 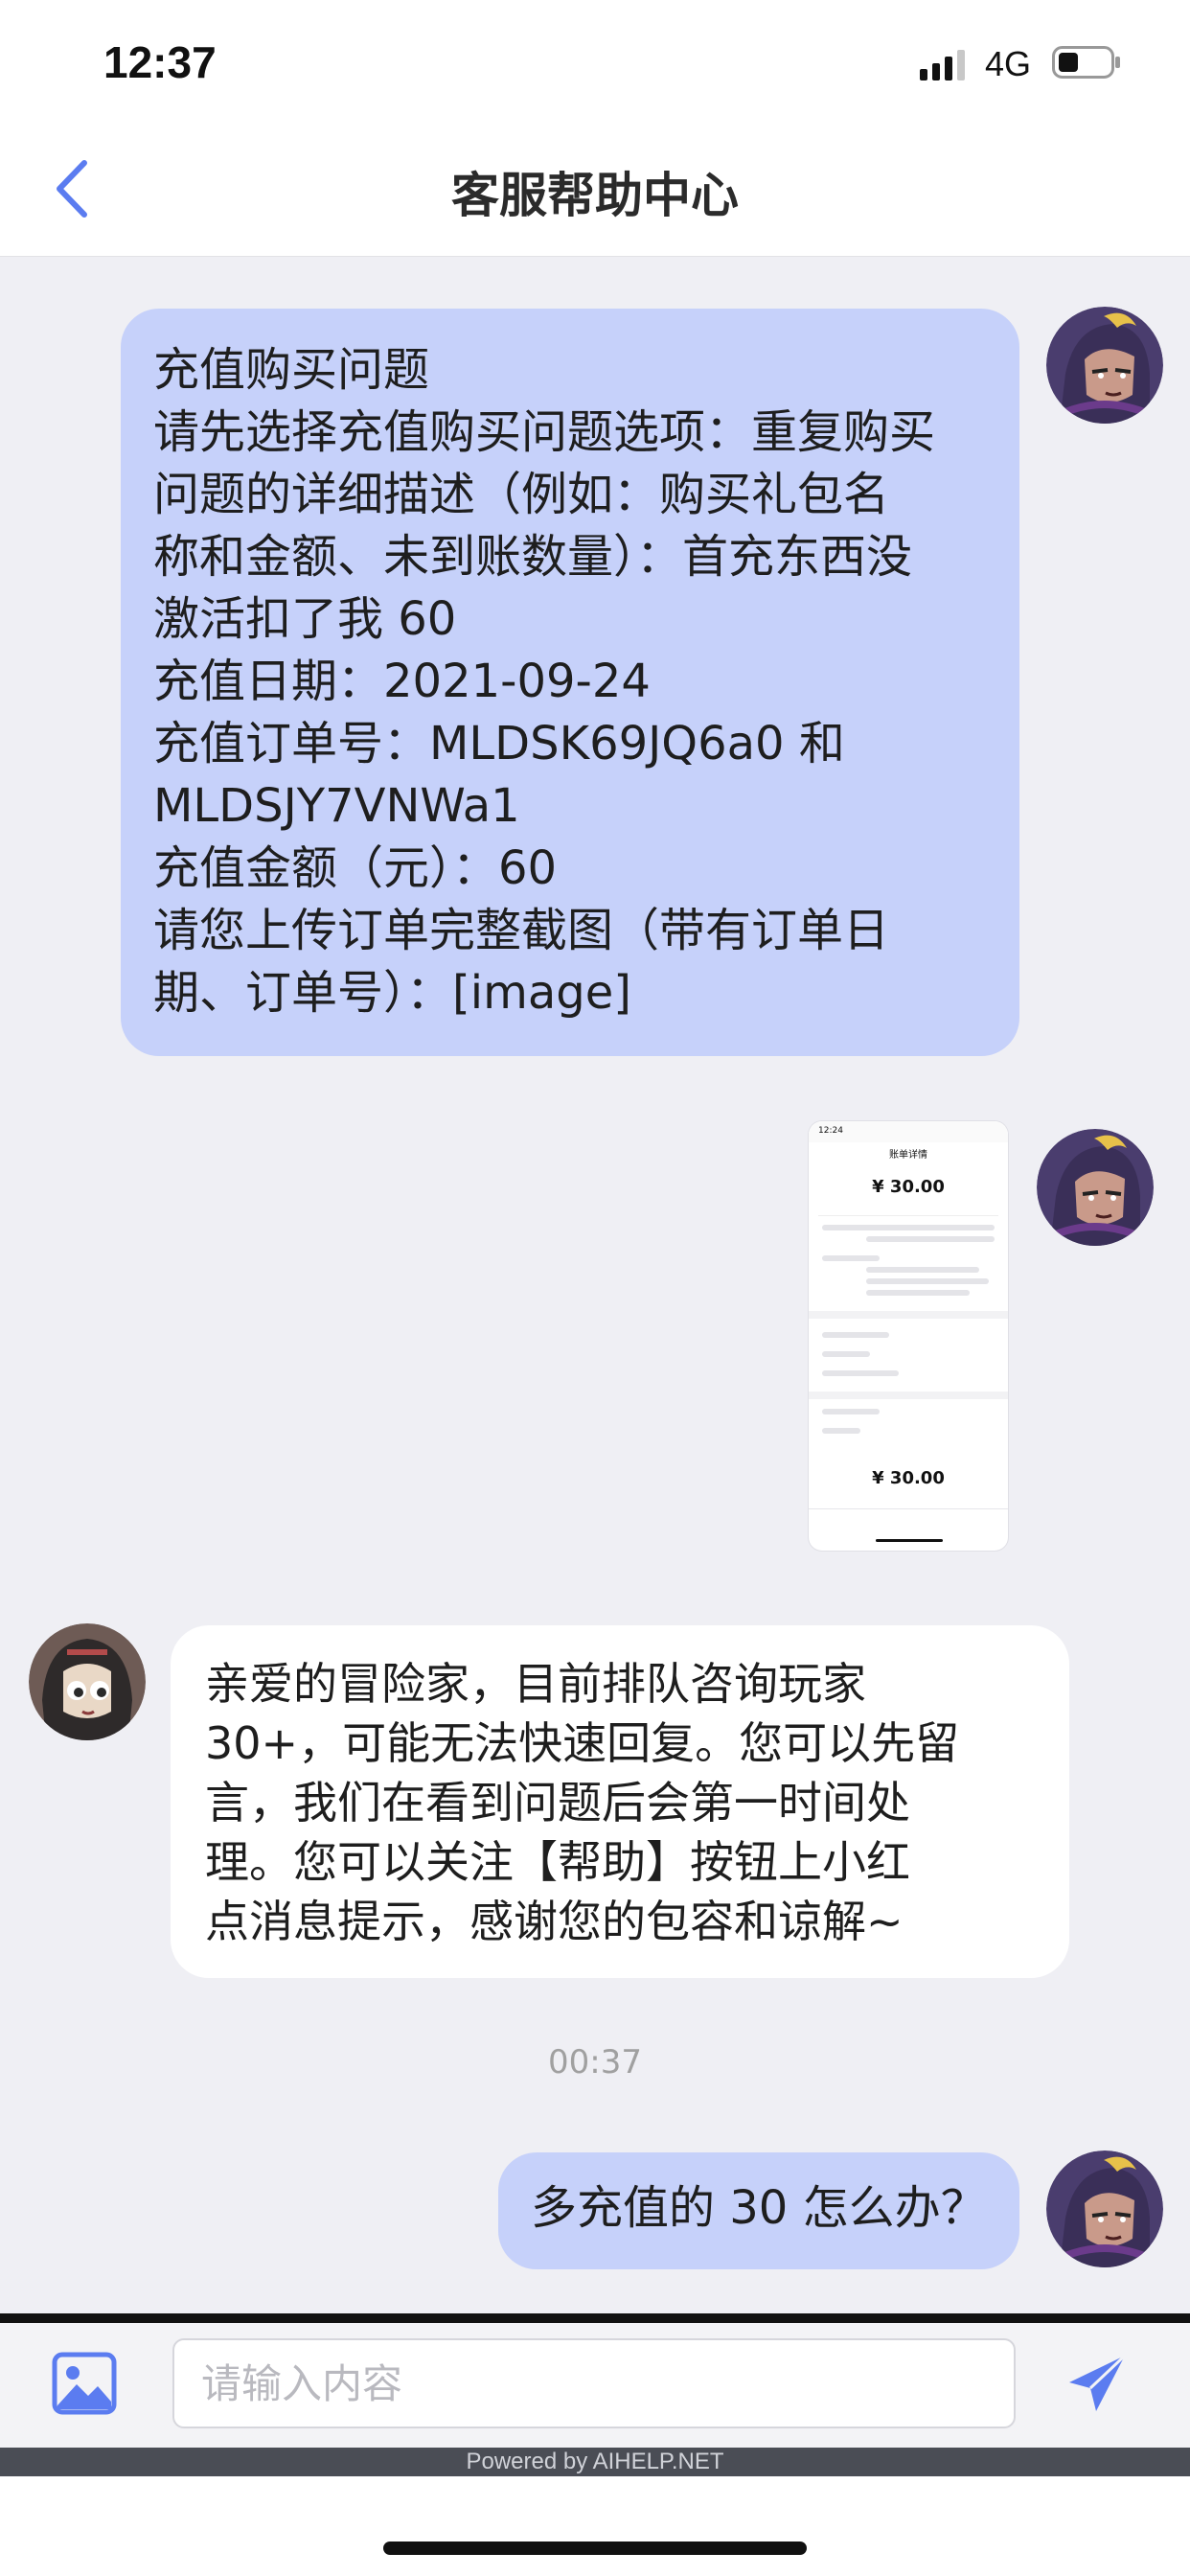 What do you see at coordinates (909, 1336) in the screenshot?
I see `image-attachment: 12:24 账单详情 ¥ 30.00 ¥ 30.00` at bounding box center [909, 1336].